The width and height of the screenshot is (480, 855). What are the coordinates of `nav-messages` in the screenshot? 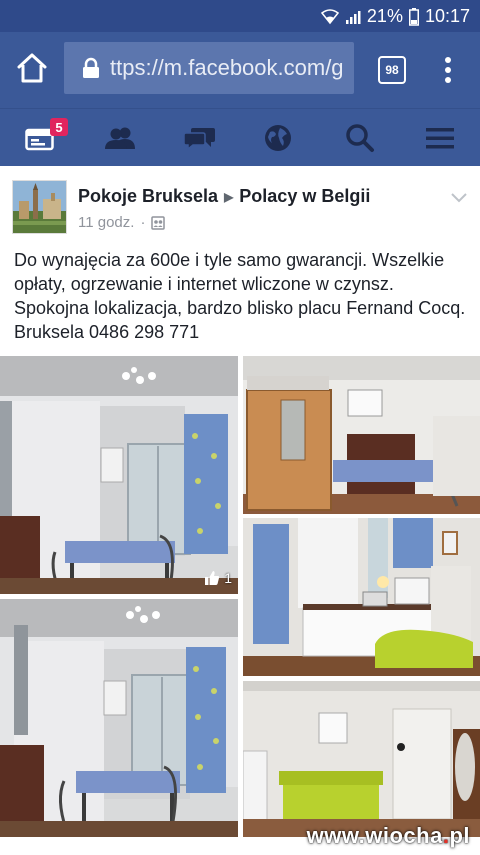 It's located at (200, 138).